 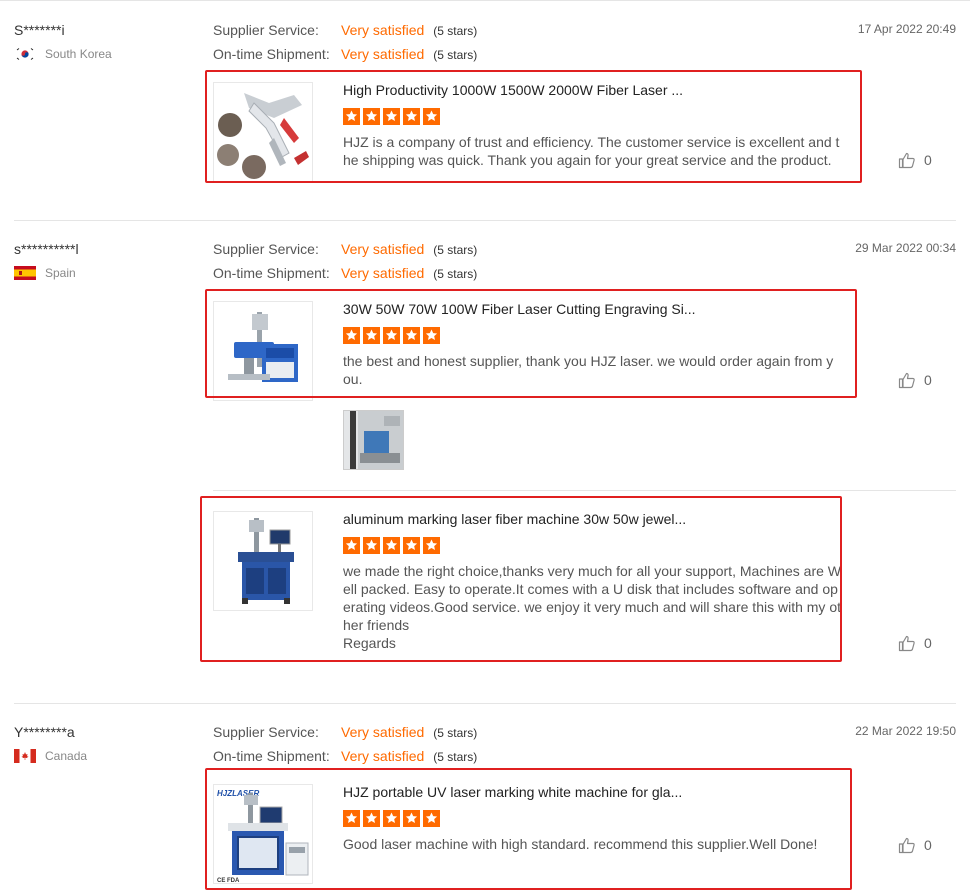 What do you see at coordinates (39, 30) in the screenshot?
I see `buyer-name: S*******i` at bounding box center [39, 30].